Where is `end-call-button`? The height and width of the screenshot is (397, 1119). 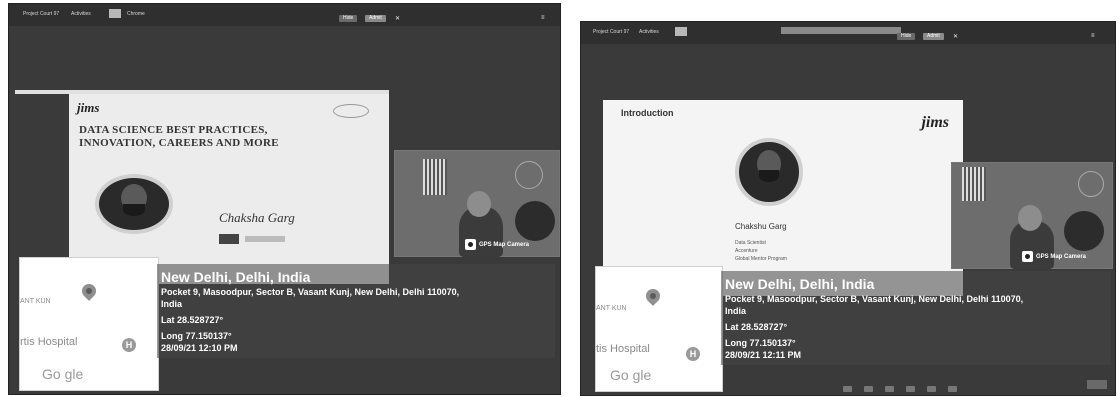
end-call-button is located at coordinates (1097, 384).